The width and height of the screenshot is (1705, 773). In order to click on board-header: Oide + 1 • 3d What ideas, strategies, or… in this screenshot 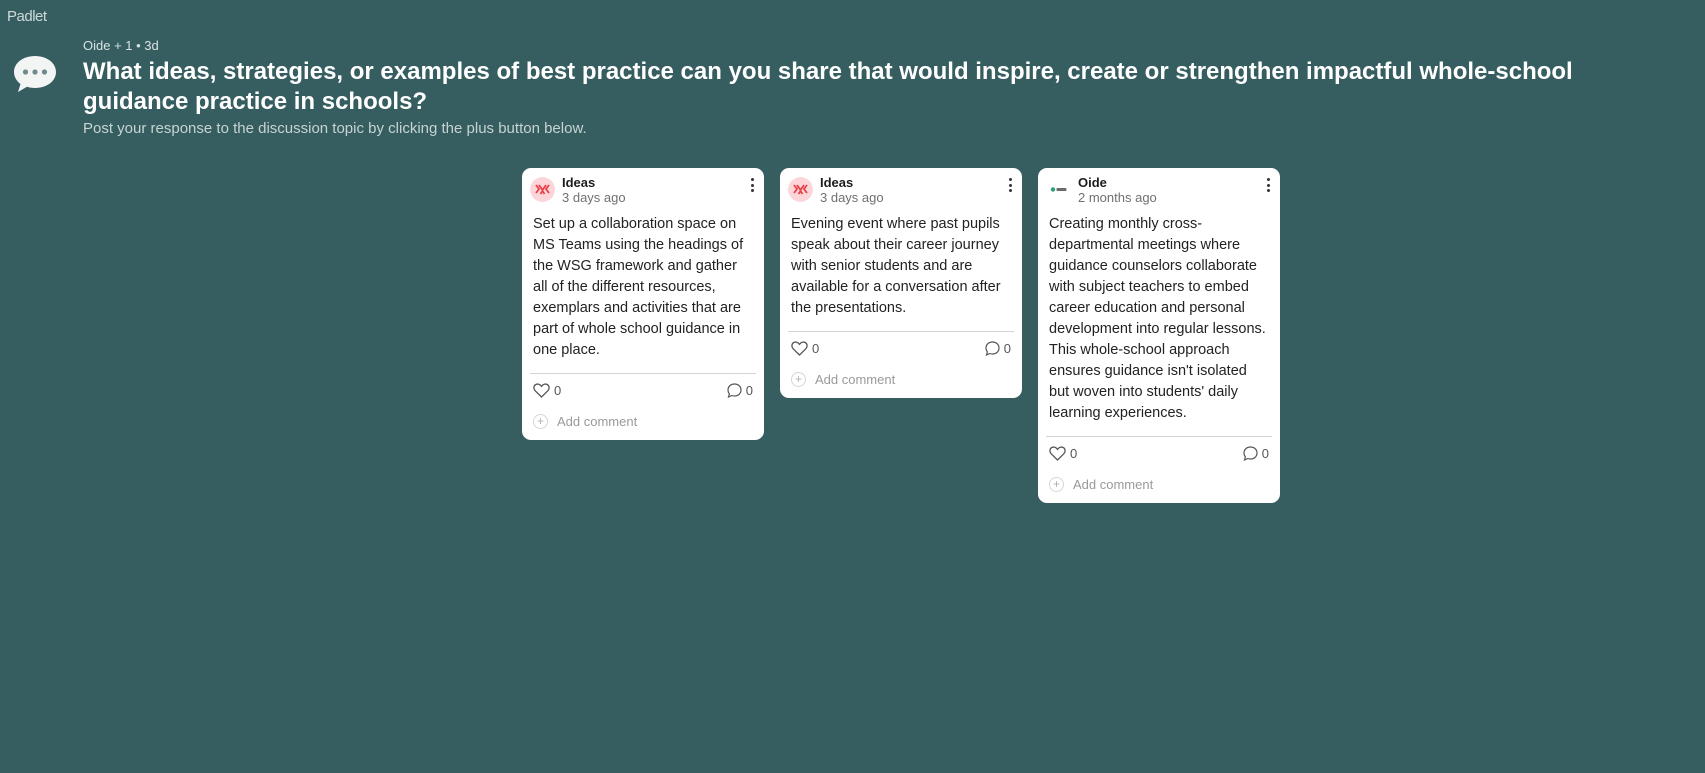, I will do `click(883, 87)`.